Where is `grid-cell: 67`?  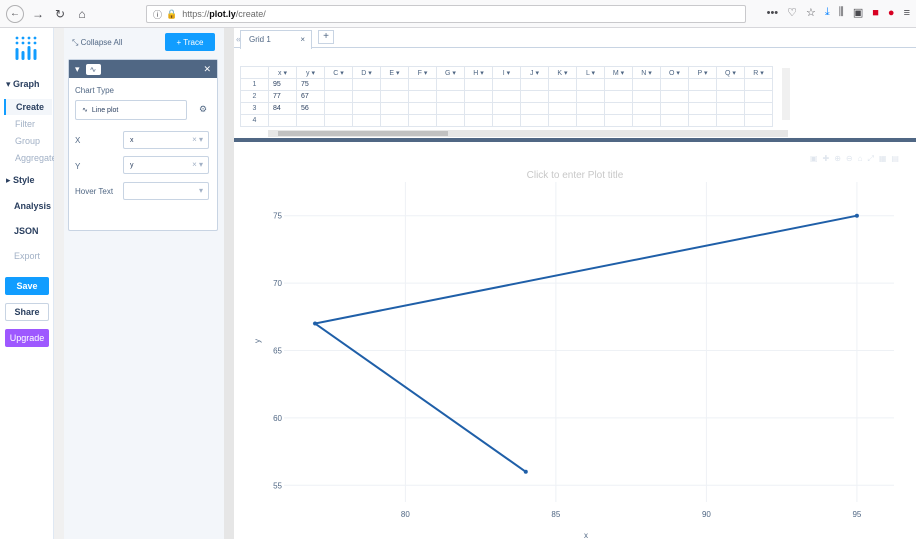 grid-cell: 67 is located at coordinates (310, 96).